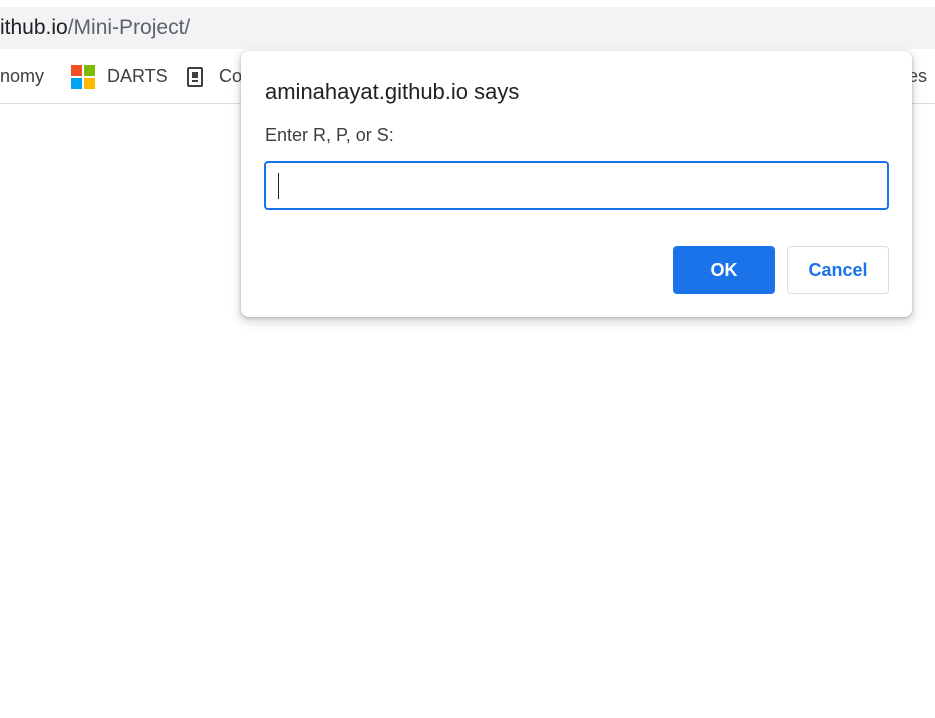 The height and width of the screenshot is (718, 935). I want to click on ok-button: OK, so click(724, 270).